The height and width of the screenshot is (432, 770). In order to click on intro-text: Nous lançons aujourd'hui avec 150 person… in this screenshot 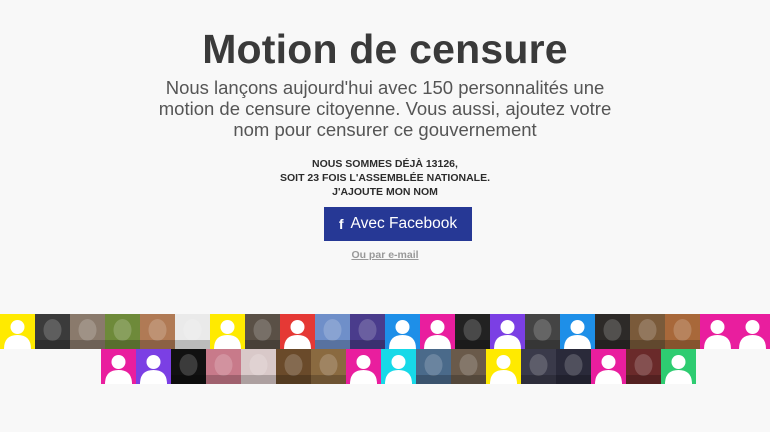, I will do `click(385, 108)`.